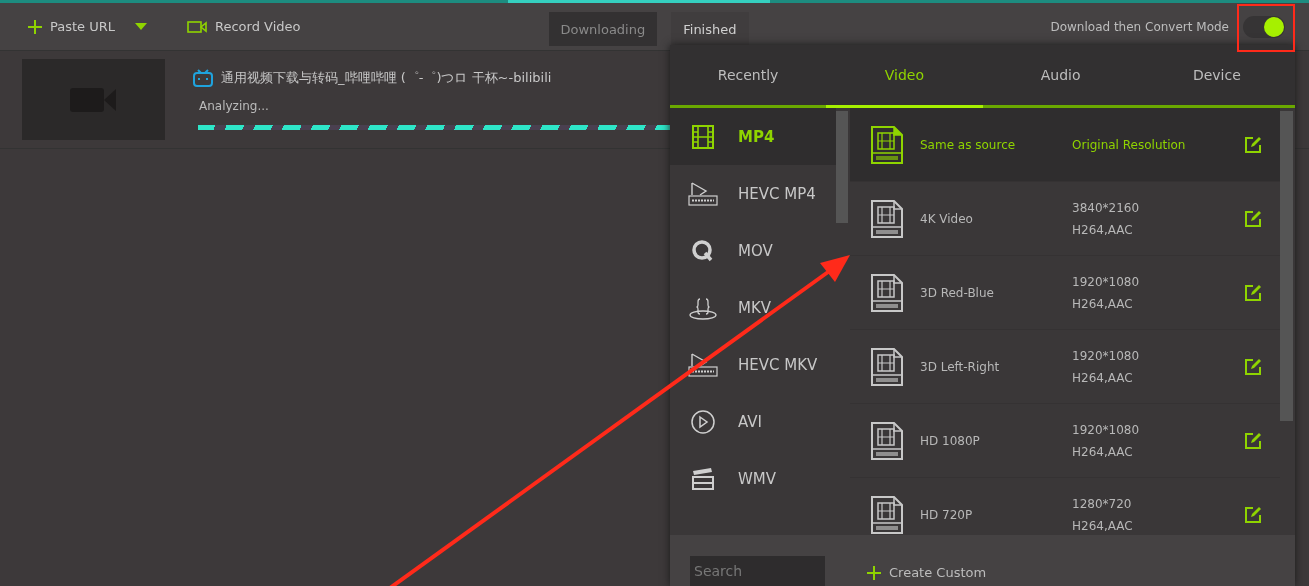 The height and width of the screenshot is (586, 1309). What do you see at coordinates (753, 421) in the screenshot?
I see `format-item: AVI` at bounding box center [753, 421].